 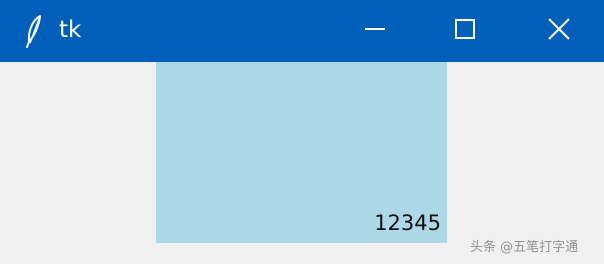 What do you see at coordinates (524, 247) in the screenshot?
I see `watermark-text: 头条 @五笔打字通` at bounding box center [524, 247].